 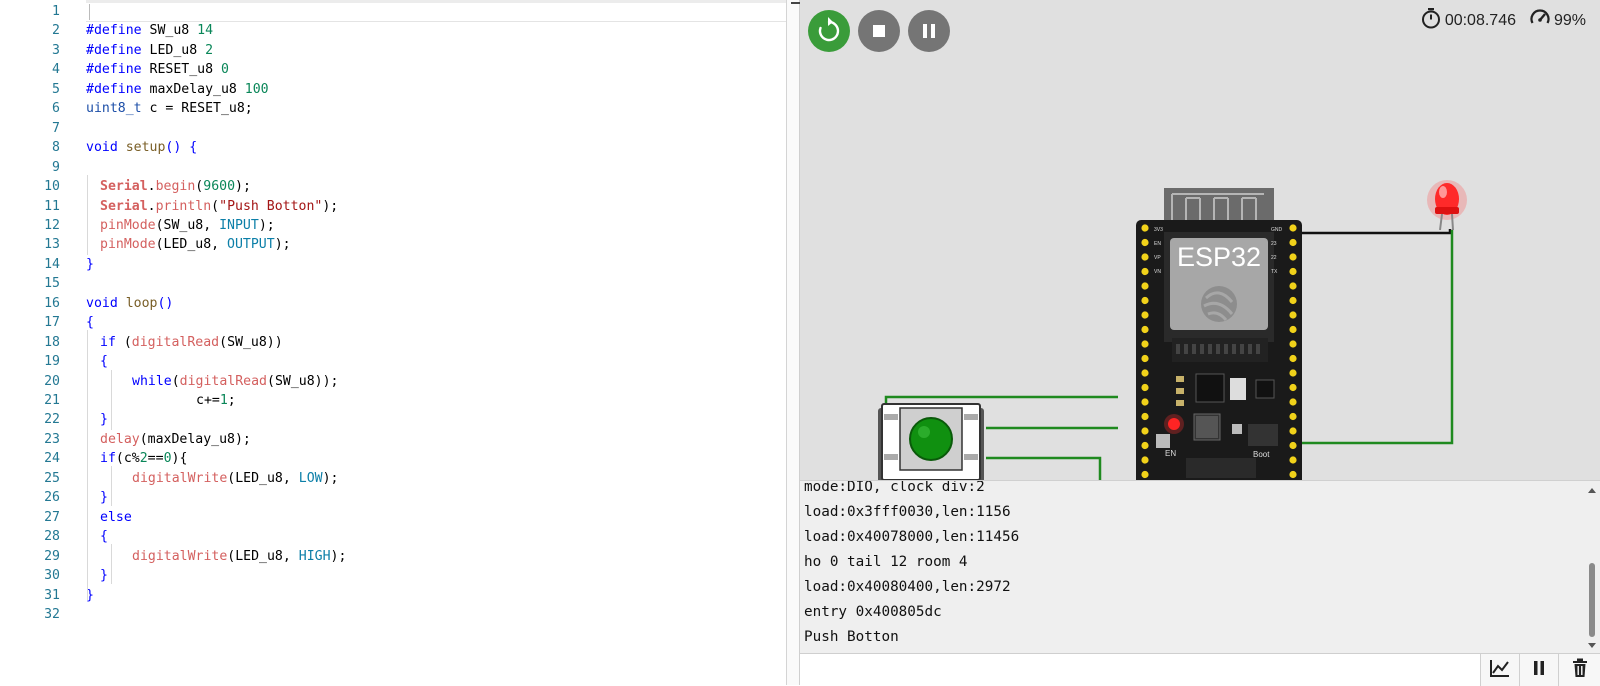 What do you see at coordinates (393, 168) in the screenshot?
I see `code-line: 9` at bounding box center [393, 168].